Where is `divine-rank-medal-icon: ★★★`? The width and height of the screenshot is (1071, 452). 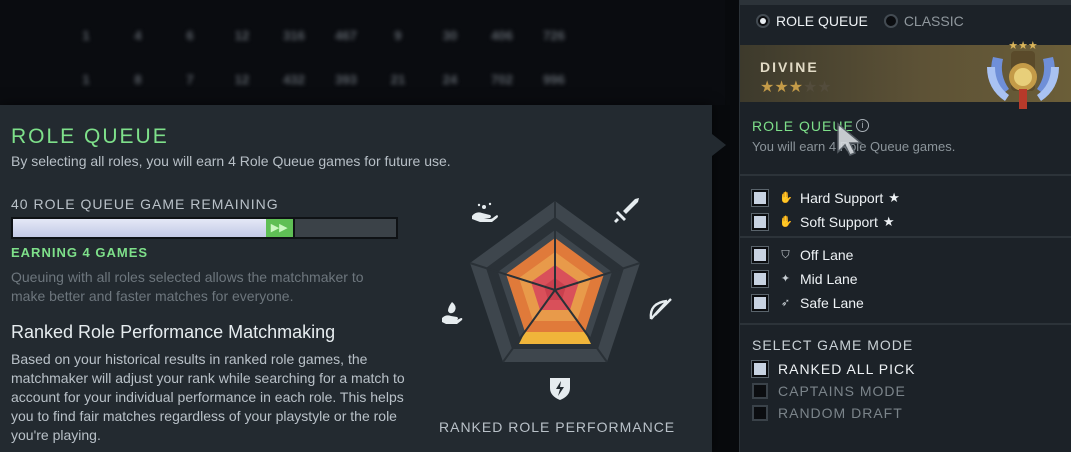
divine-rank-medal-icon: ★★★ is located at coordinates (1023, 74).